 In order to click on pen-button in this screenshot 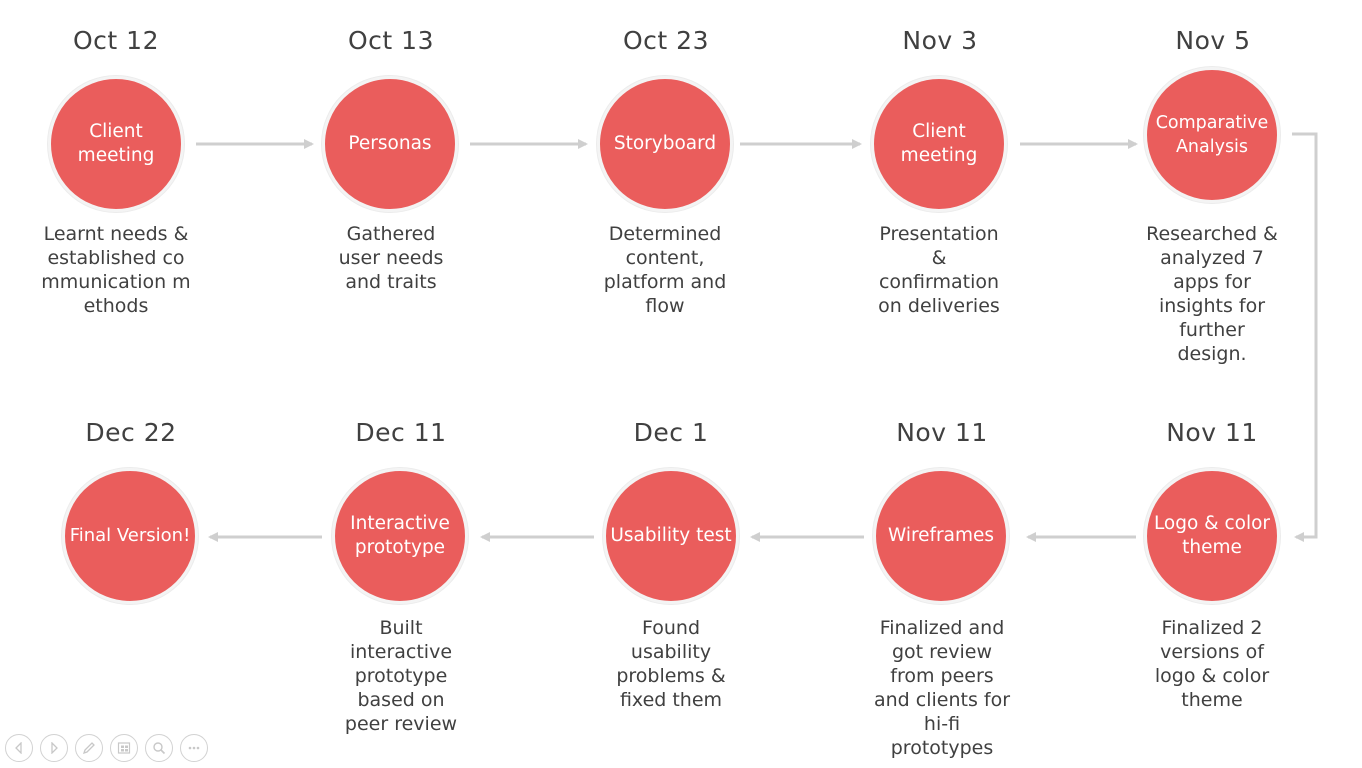, I will do `click(89, 748)`.